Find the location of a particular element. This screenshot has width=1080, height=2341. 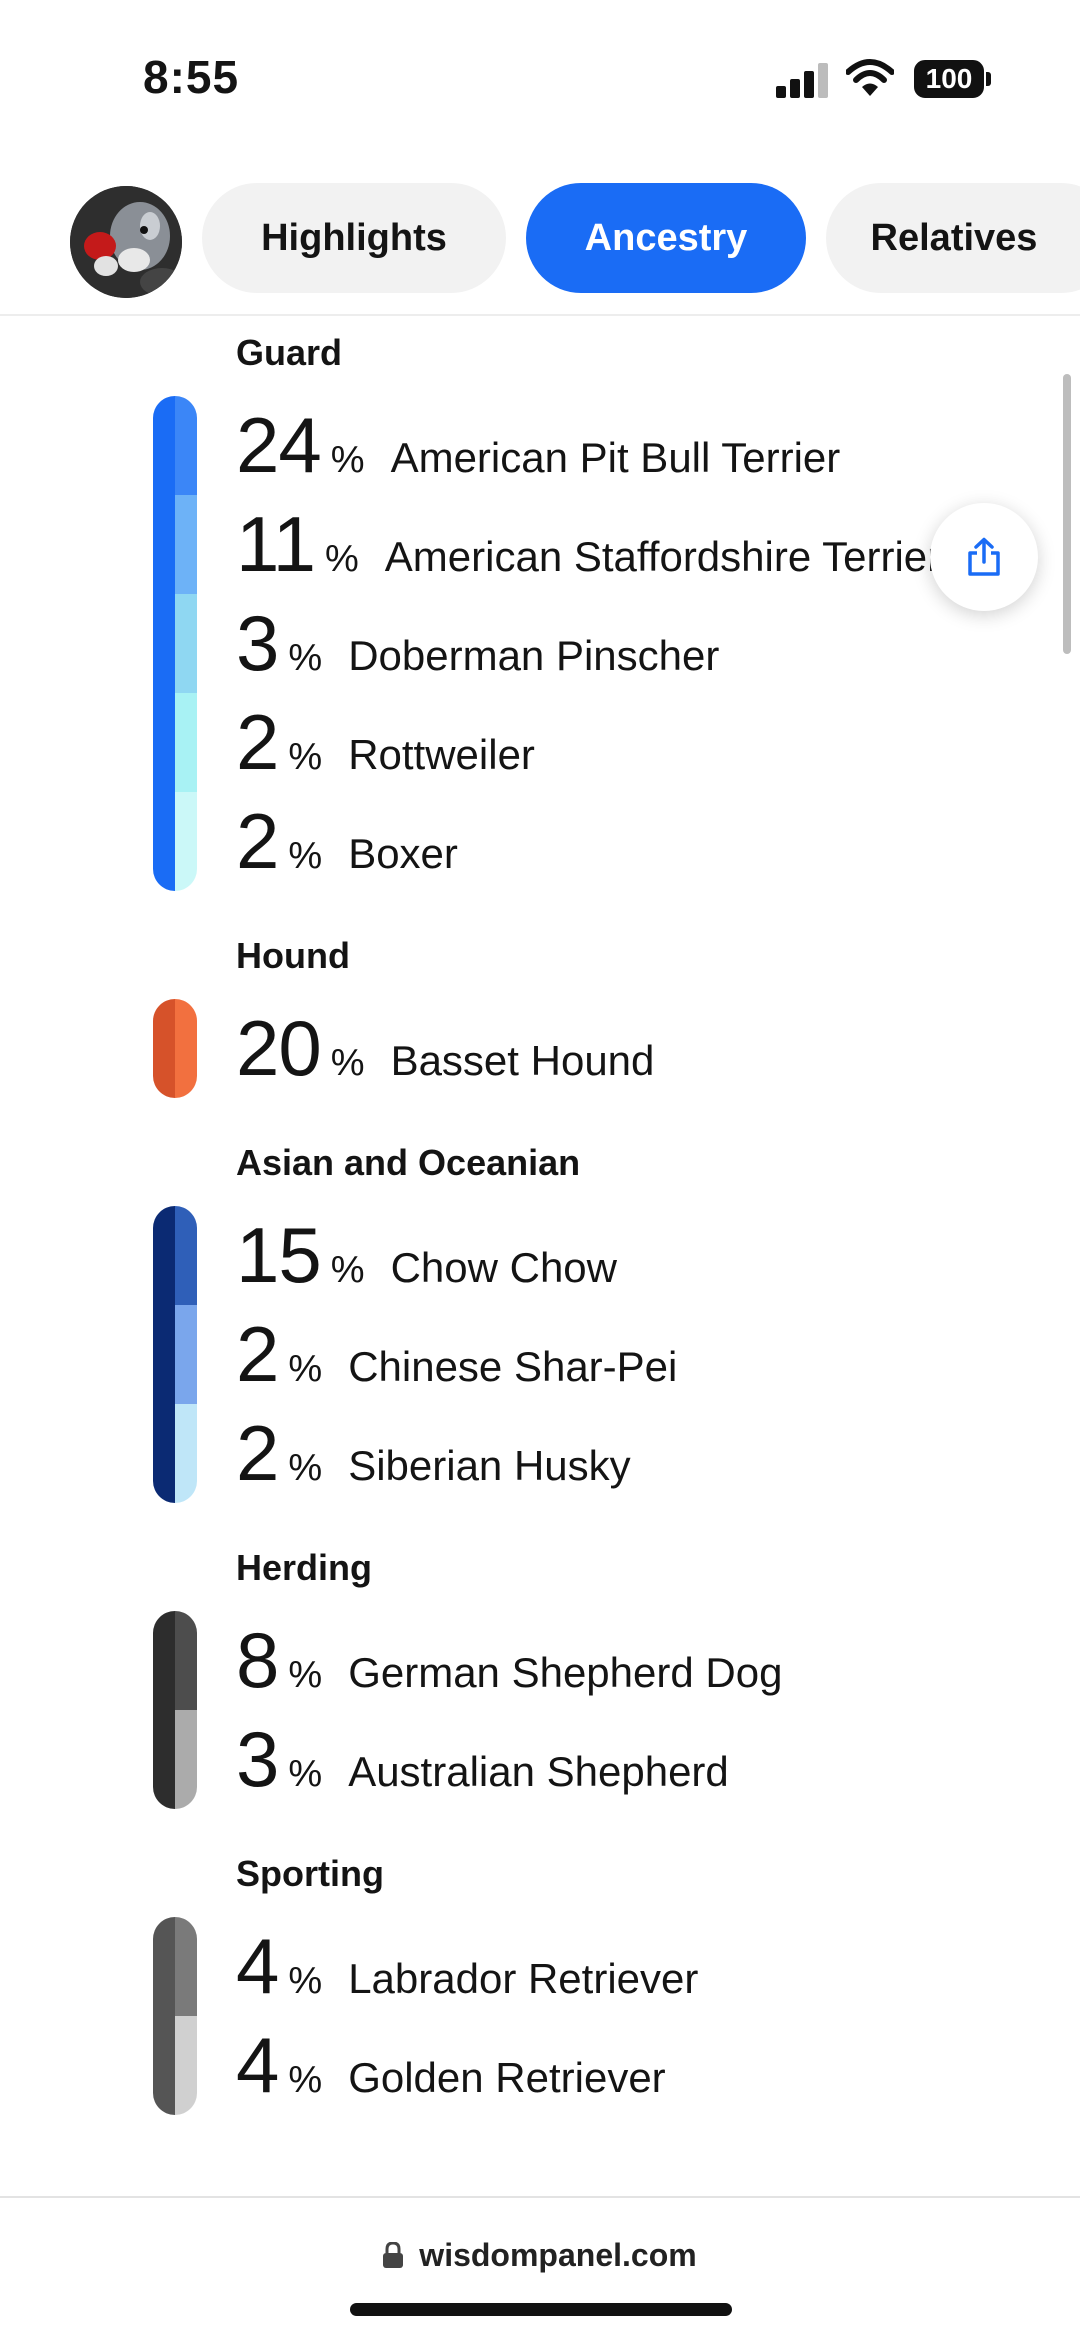

scrollbar is located at coordinates (1067, 514).